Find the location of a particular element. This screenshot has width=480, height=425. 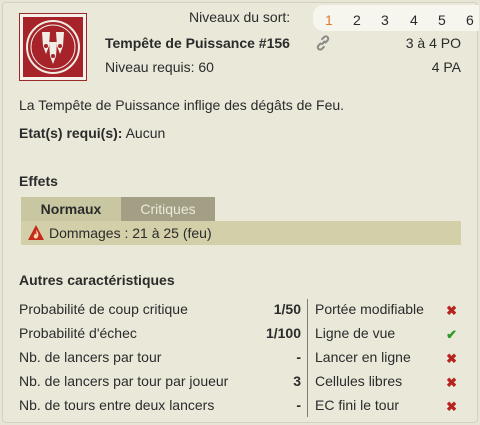

level-5: 5 is located at coordinates (442, 20).